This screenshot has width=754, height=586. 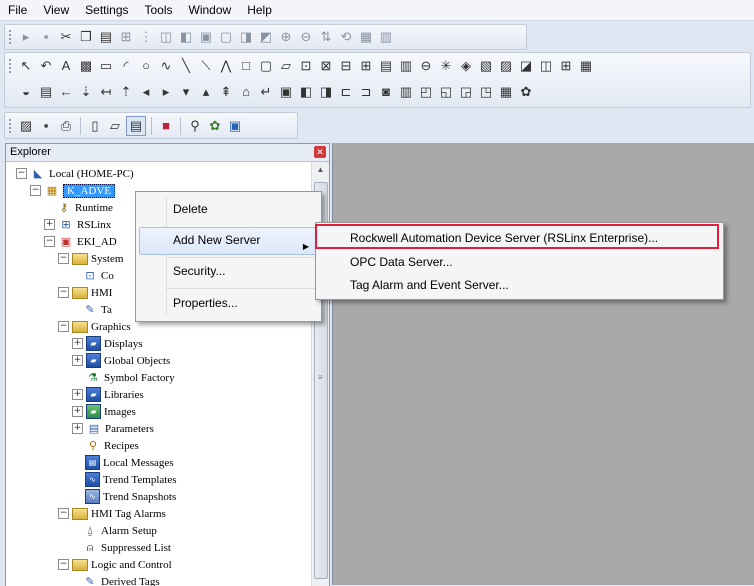 What do you see at coordinates (126, 547) in the screenshot?
I see `tree-item-suppressed-list: ⍝ Suppressed List` at bounding box center [126, 547].